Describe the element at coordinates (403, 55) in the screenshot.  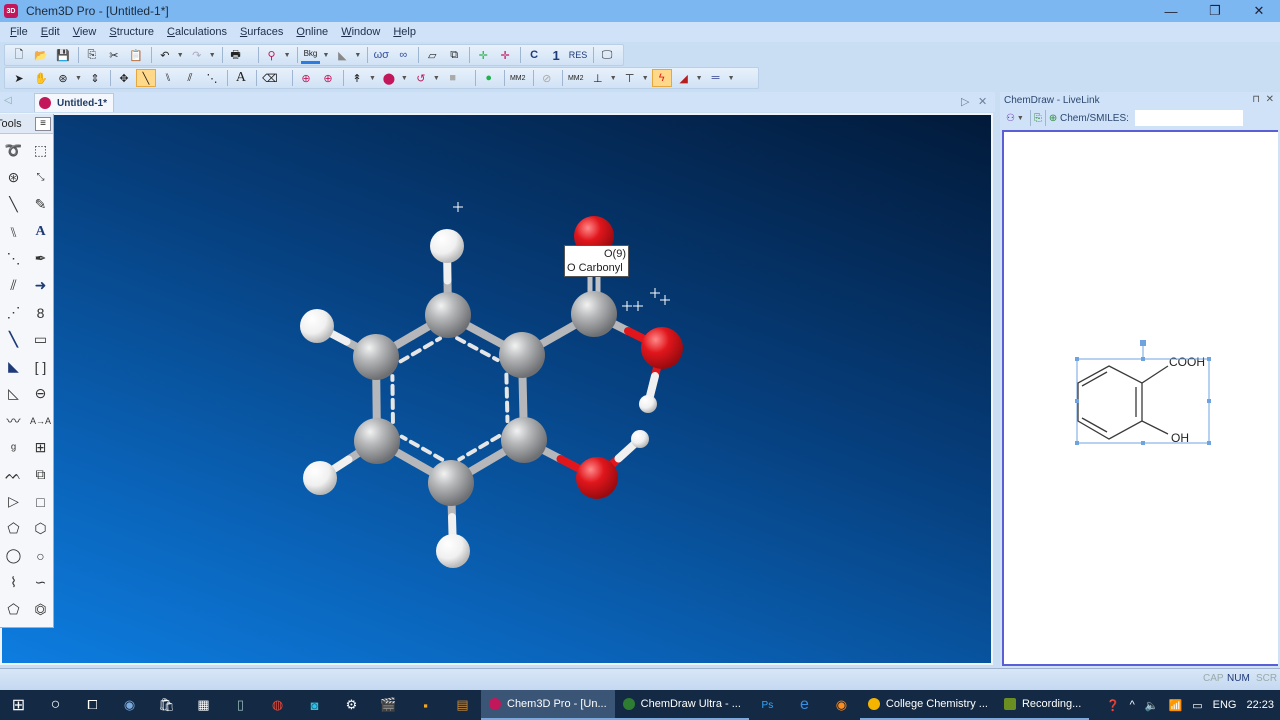
I see `stereo-view-icon: ∞` at that location.